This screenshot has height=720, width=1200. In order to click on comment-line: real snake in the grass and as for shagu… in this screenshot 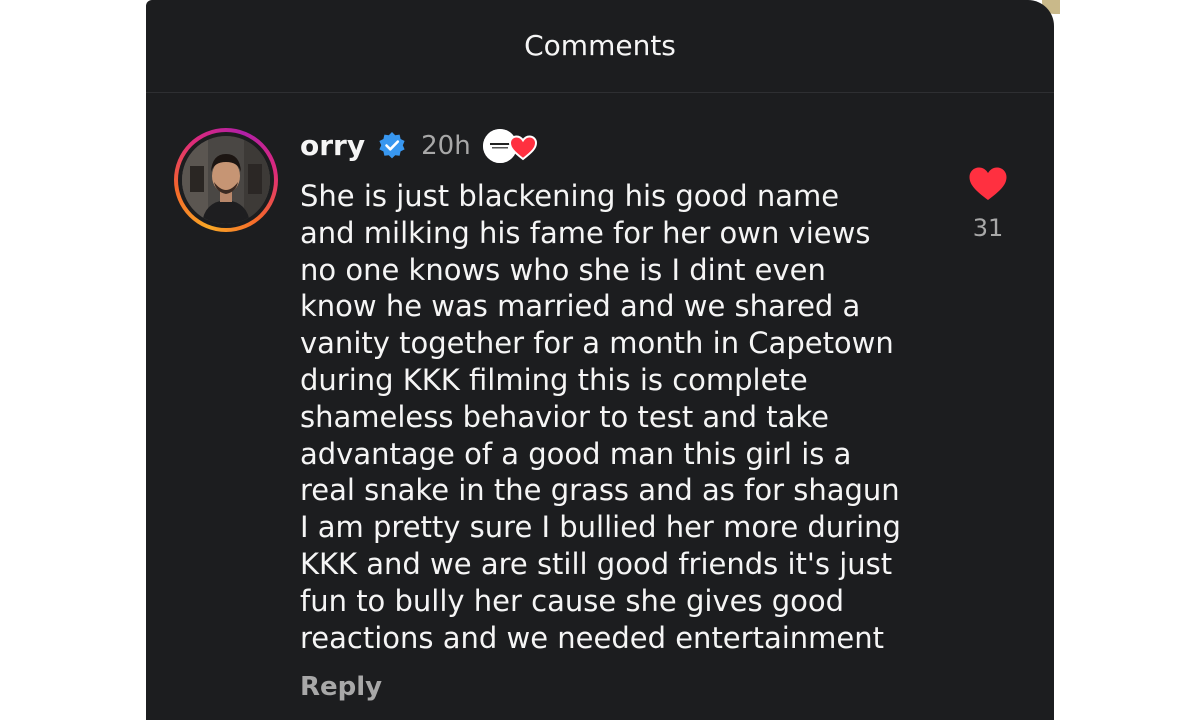, I will do `click(600, 490)`.